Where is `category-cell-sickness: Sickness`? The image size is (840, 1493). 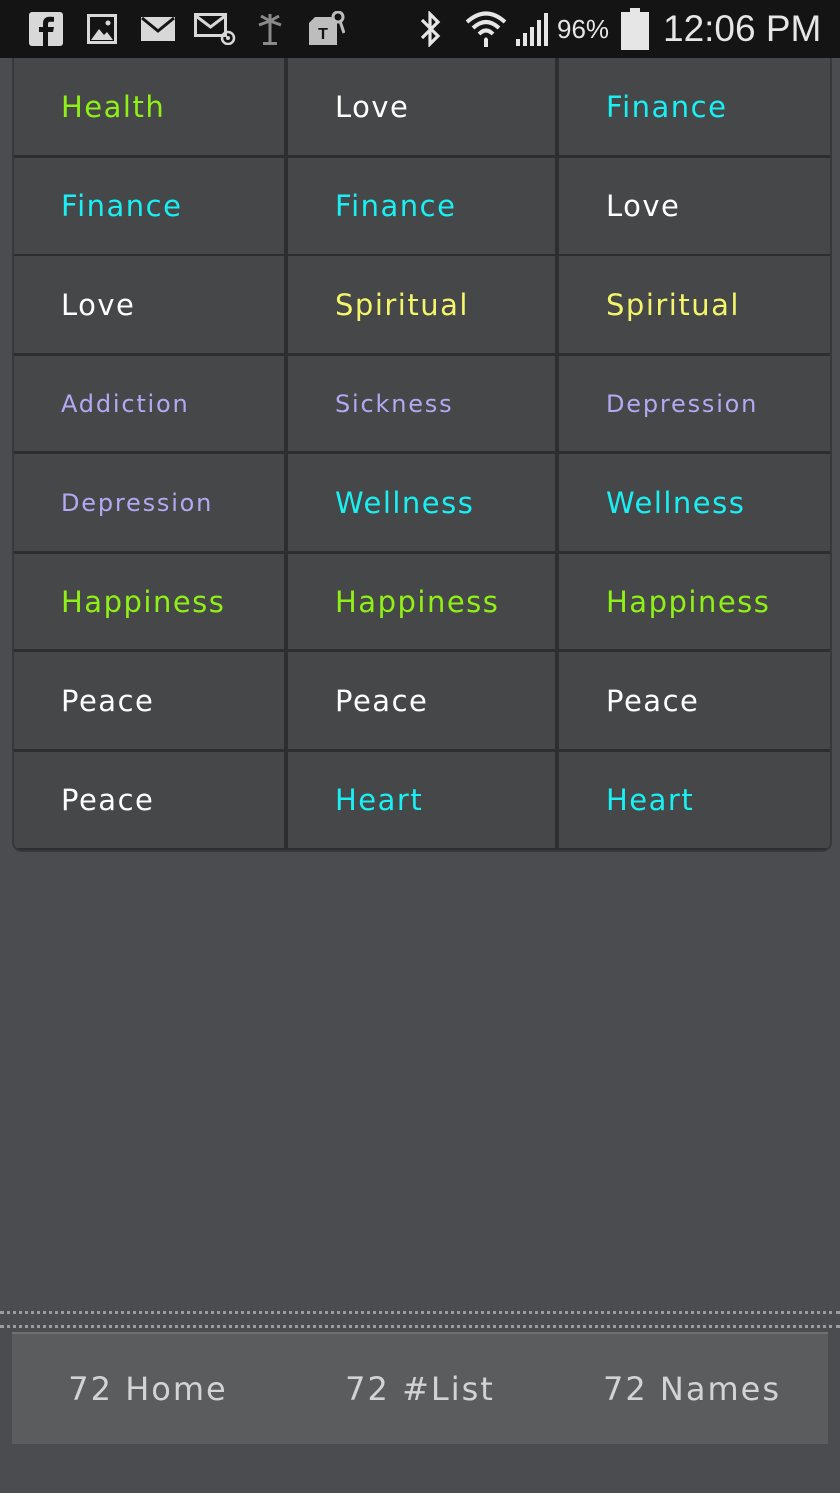 category-cell-sickness: Sickness is located at coordinates (421, 403).